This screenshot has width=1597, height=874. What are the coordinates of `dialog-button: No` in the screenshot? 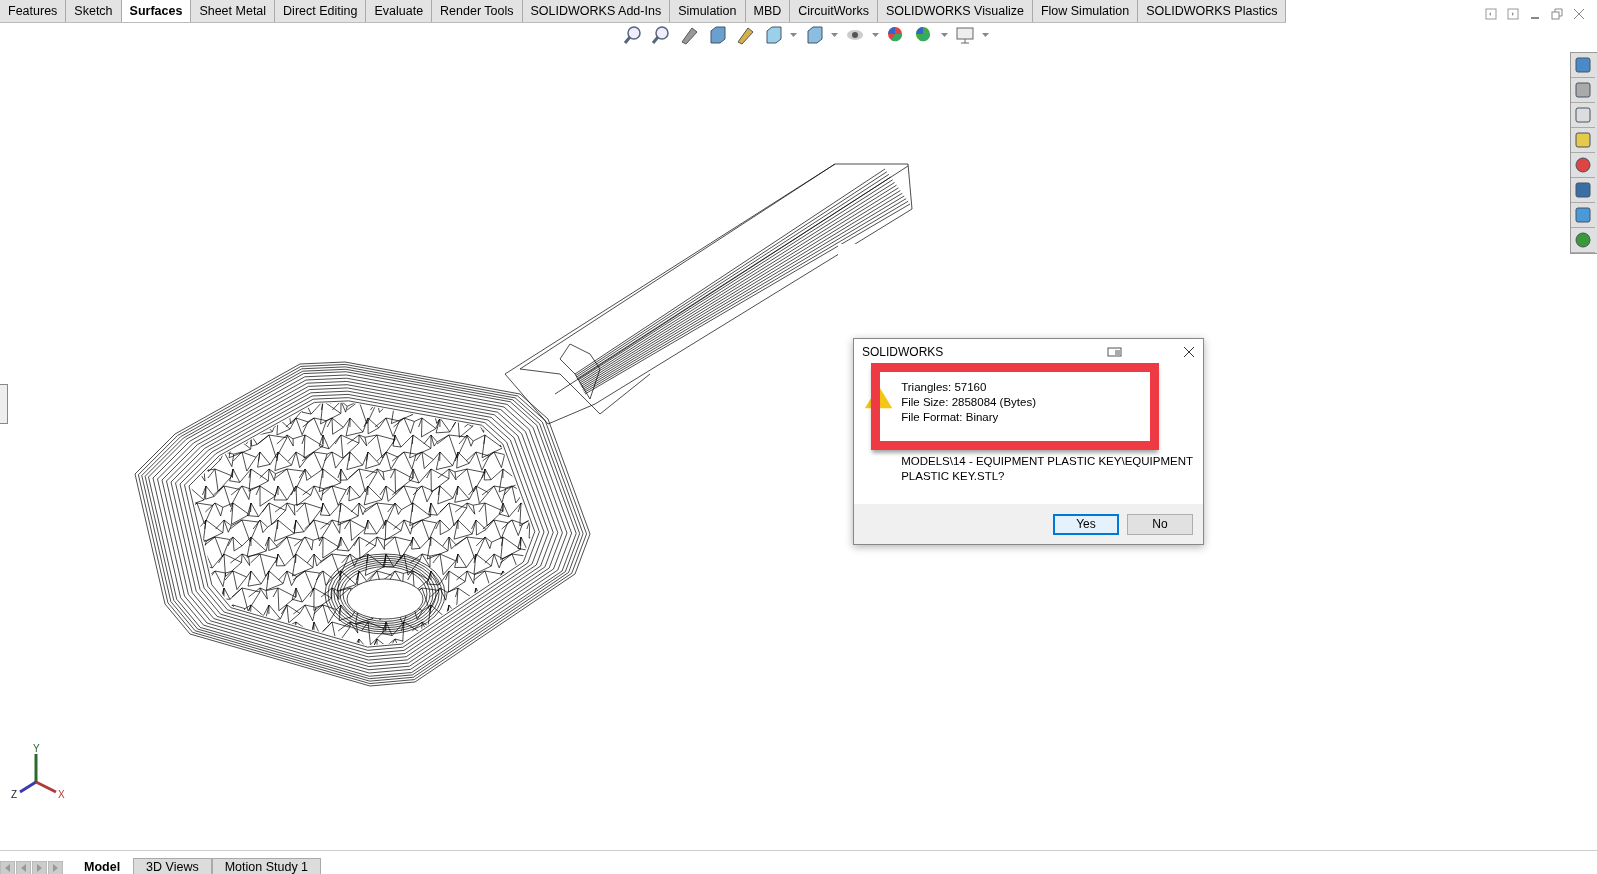 It's located at (1160, 524).